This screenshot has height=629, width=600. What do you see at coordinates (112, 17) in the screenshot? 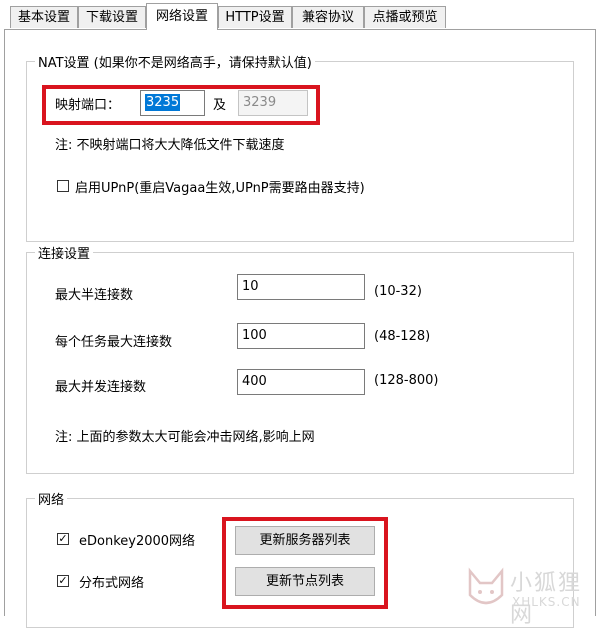
I see `tab-download-settings: 下载设置` at bounding box center [112, 17].